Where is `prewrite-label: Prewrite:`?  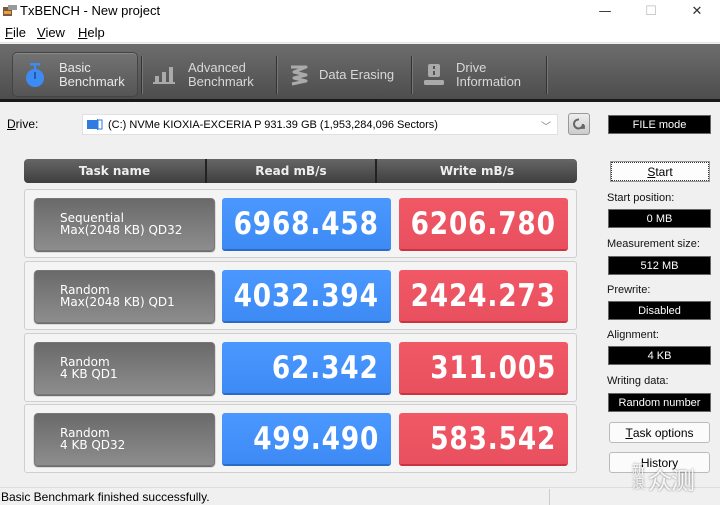
prewrite-label: Prewrite: is located at coordinates (629, 290).